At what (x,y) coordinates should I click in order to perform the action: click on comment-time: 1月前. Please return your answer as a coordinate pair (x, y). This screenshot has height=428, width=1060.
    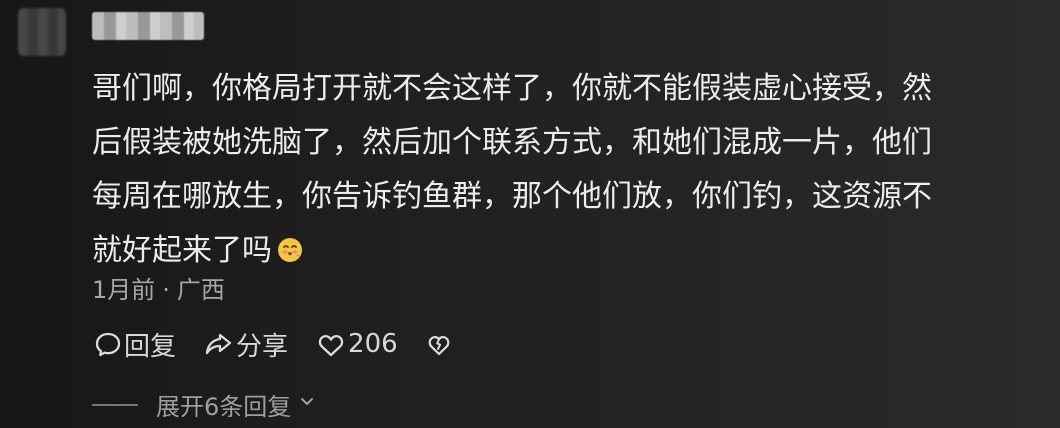
    Looking at the image, I should click on (124, 290).